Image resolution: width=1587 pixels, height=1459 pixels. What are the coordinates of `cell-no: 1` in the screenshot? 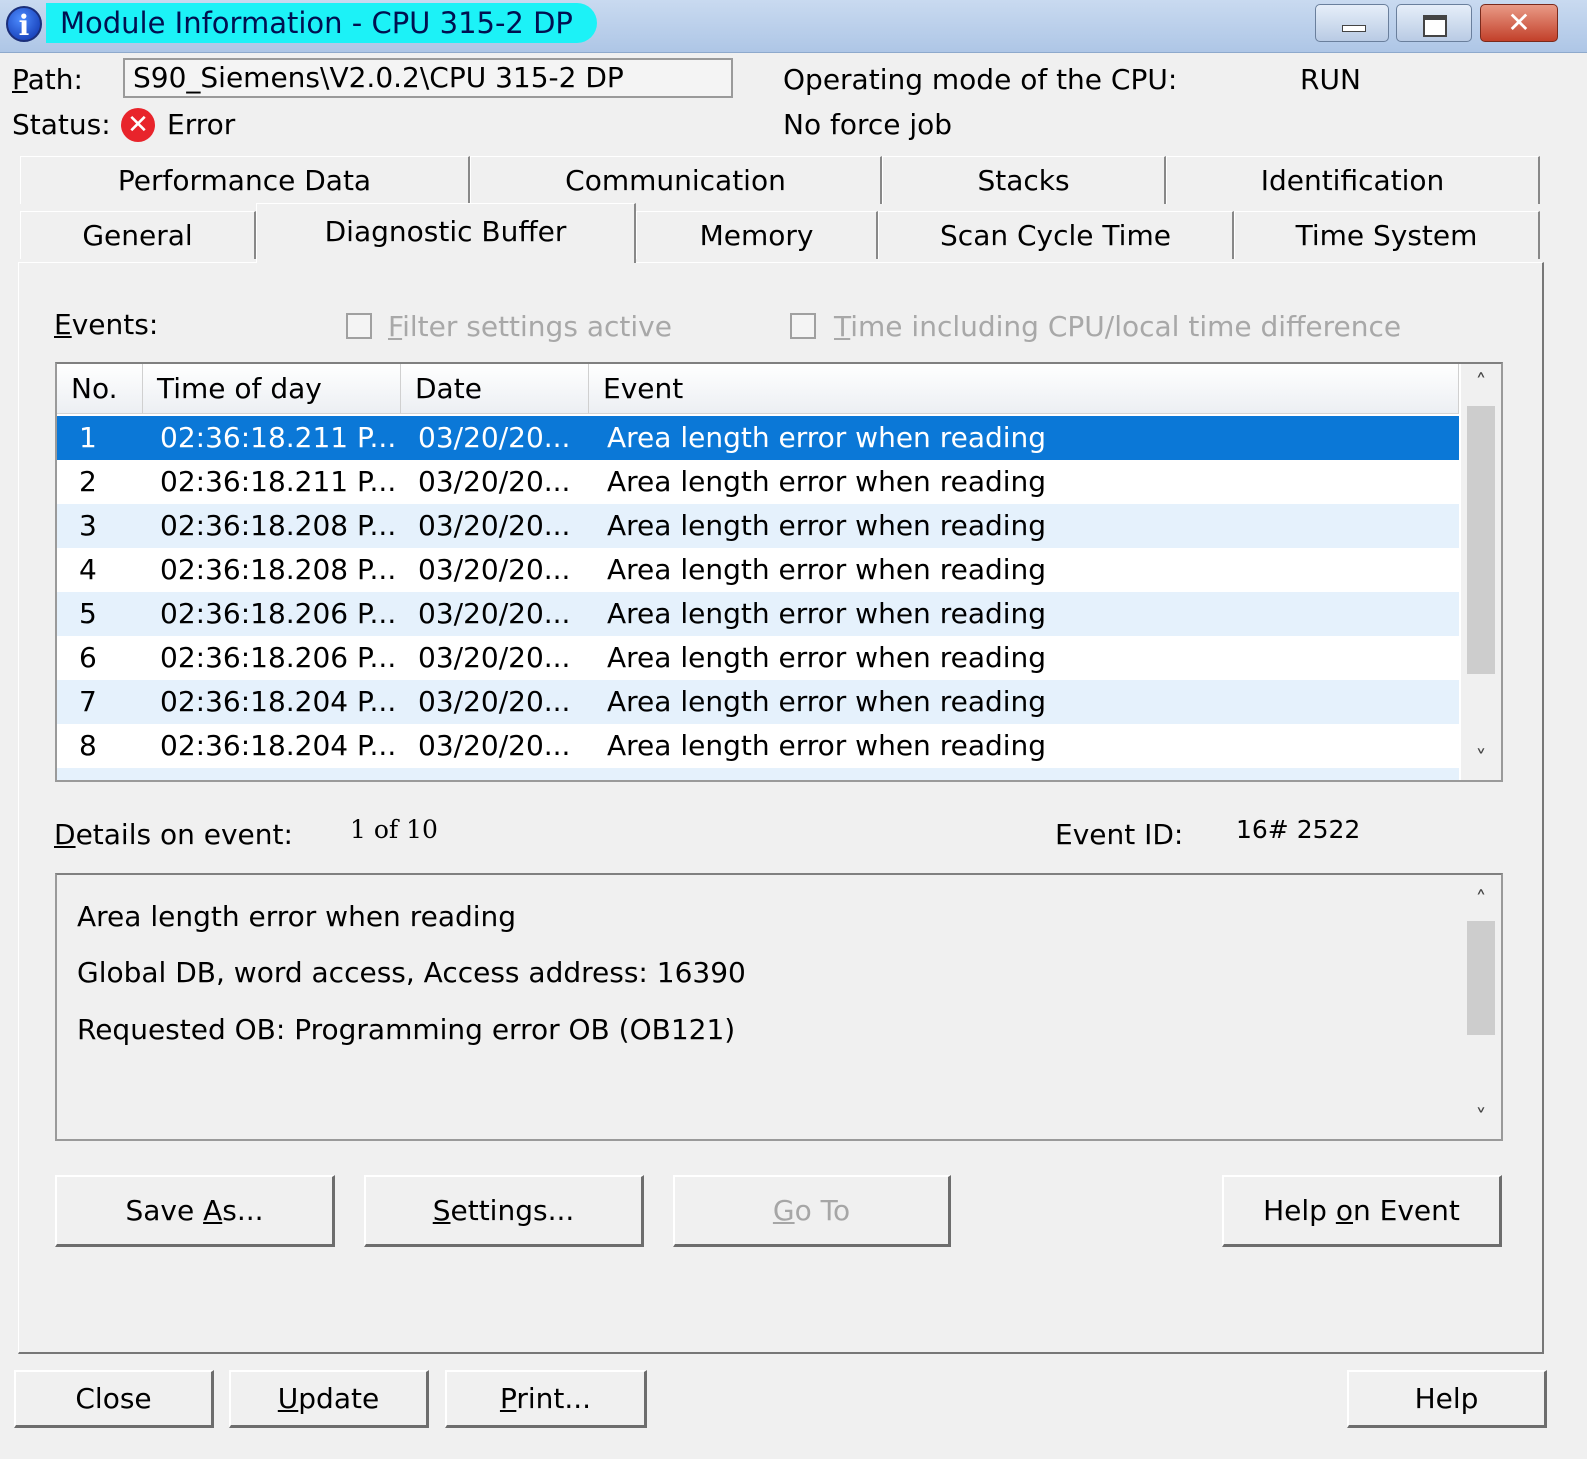 It's located at (88, 437).